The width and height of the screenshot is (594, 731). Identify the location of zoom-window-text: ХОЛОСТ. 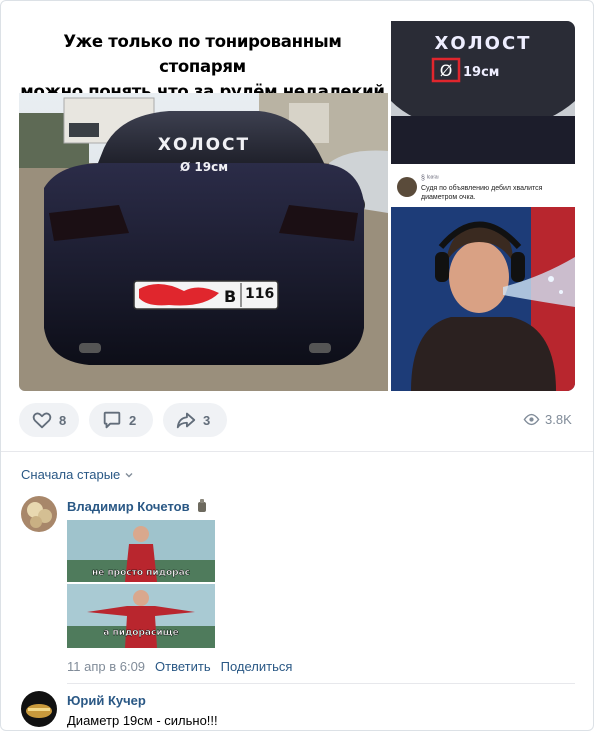
(483, 43).